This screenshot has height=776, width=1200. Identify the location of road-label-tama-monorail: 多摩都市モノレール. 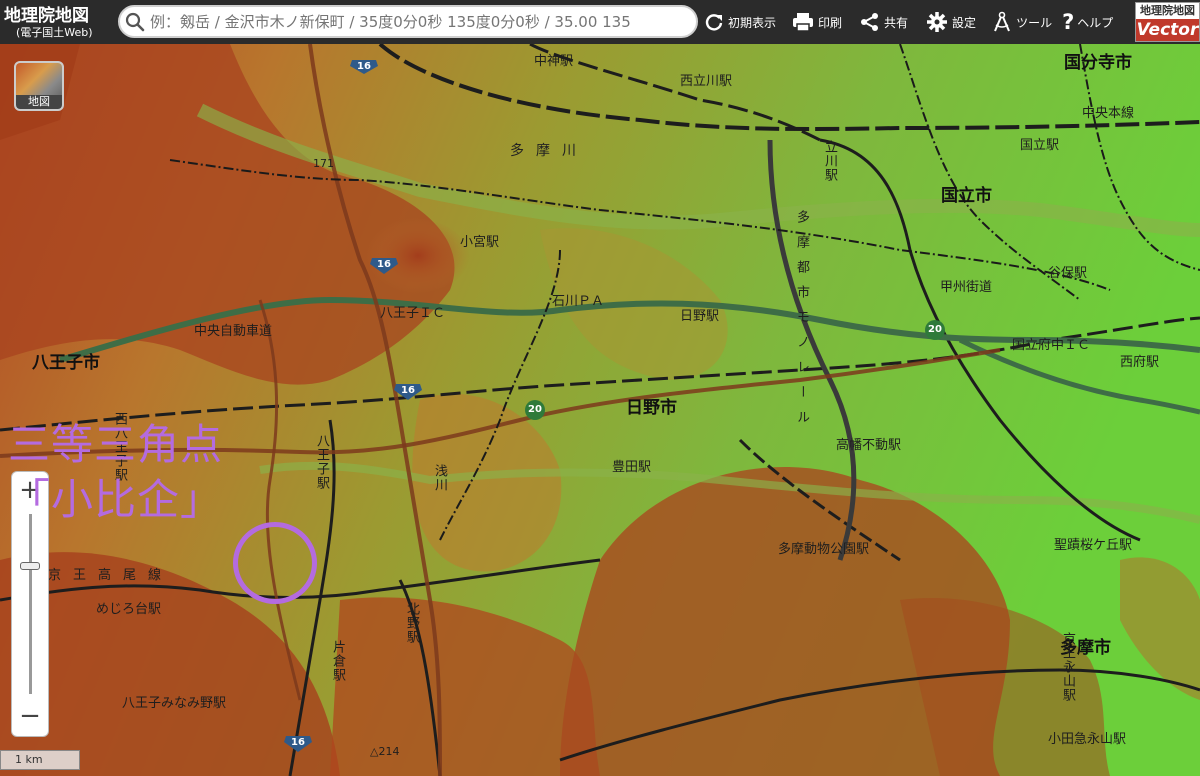
(801, 322).